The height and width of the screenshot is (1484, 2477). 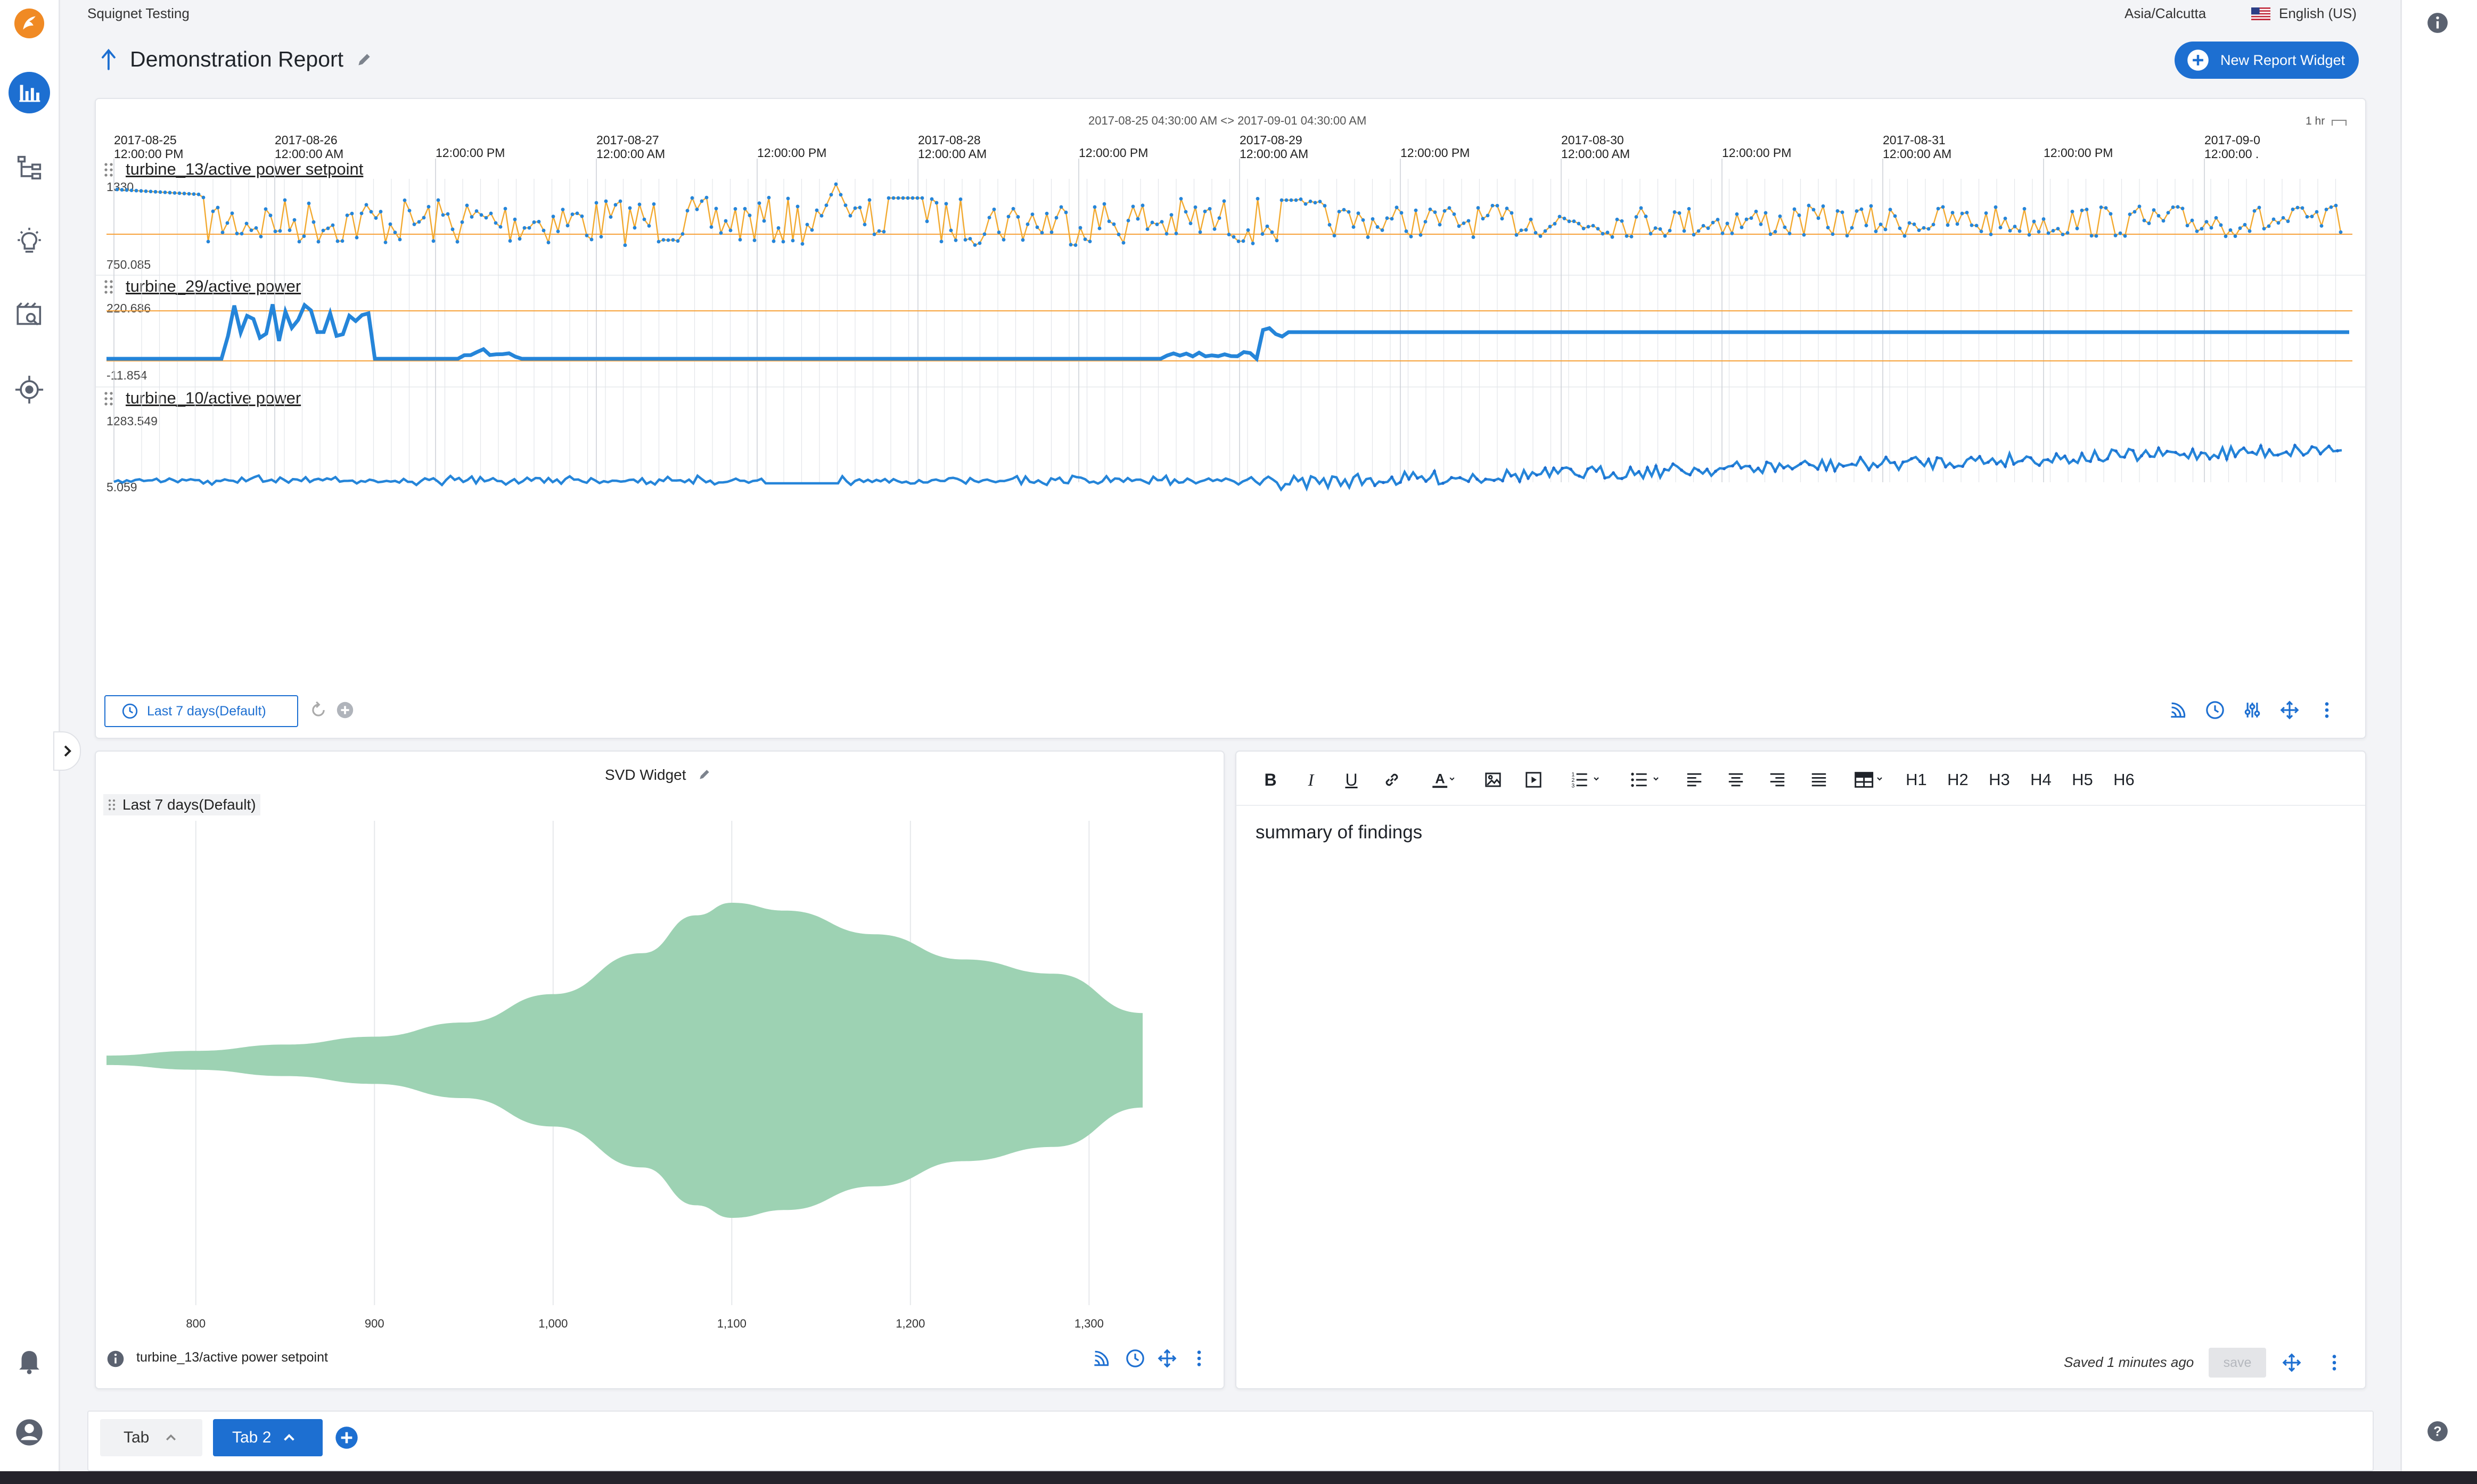 What do you see at coordinates (1230, 1441) in the screenshot?
I see `tab-bar: Tab Tab 2` at bounding box center [1230, 1441].